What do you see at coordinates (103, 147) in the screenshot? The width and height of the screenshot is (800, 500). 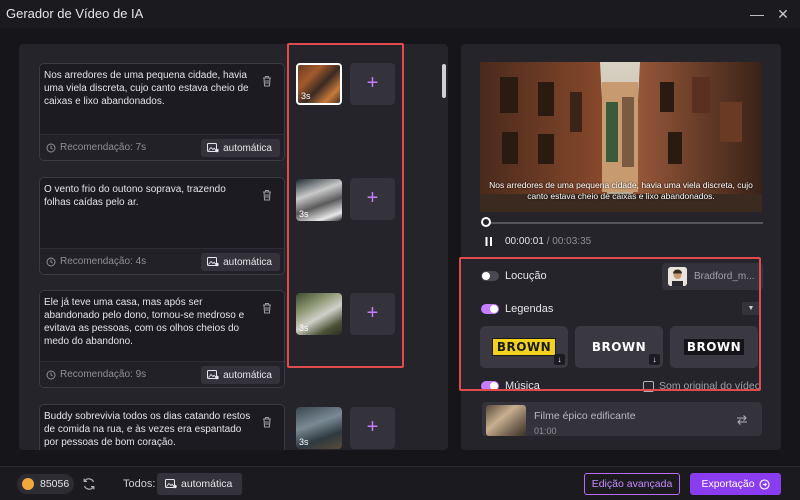 I see `recommendation-text: Recomendação: 7s` at bounding box center [103, 147].